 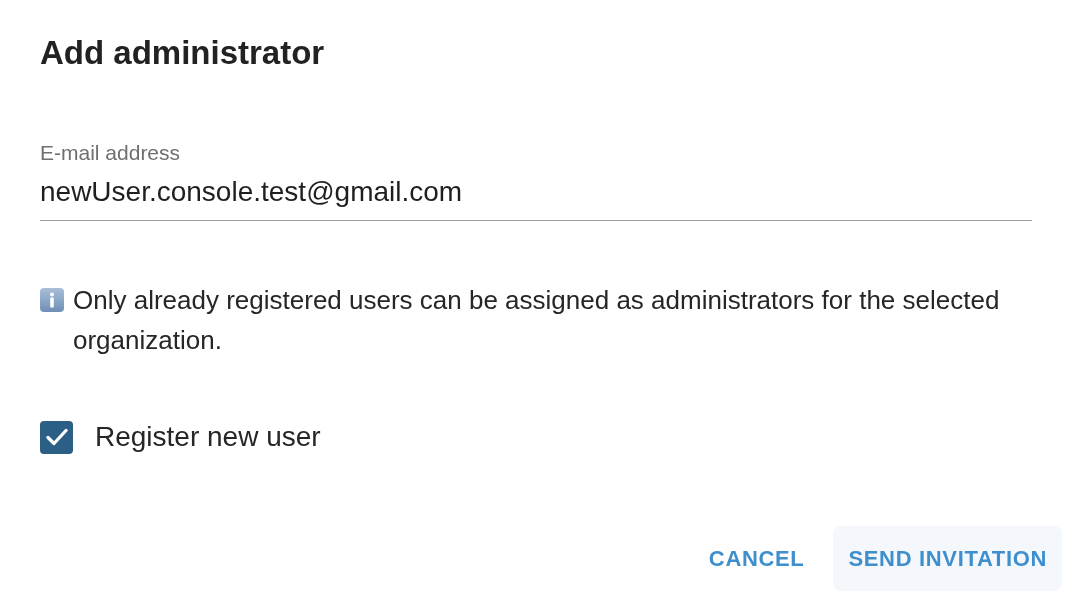 I want to click on checkbox, so click(x=56, y=437).